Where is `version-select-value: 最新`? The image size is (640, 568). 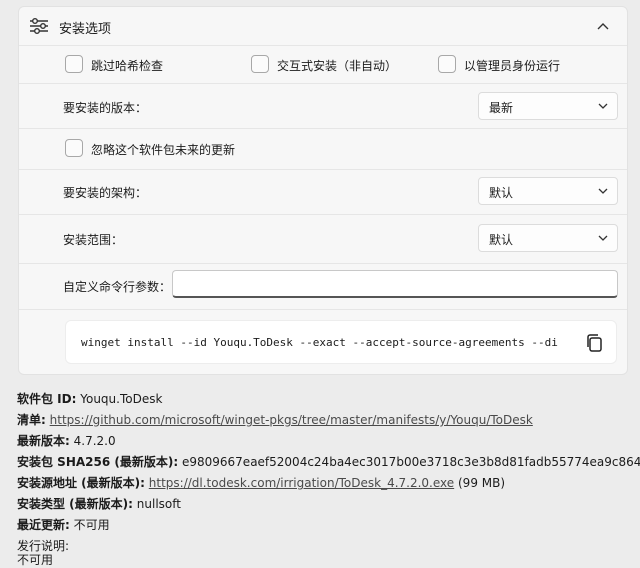 version-select-value: 最新 is located at coordinates (501, 108).